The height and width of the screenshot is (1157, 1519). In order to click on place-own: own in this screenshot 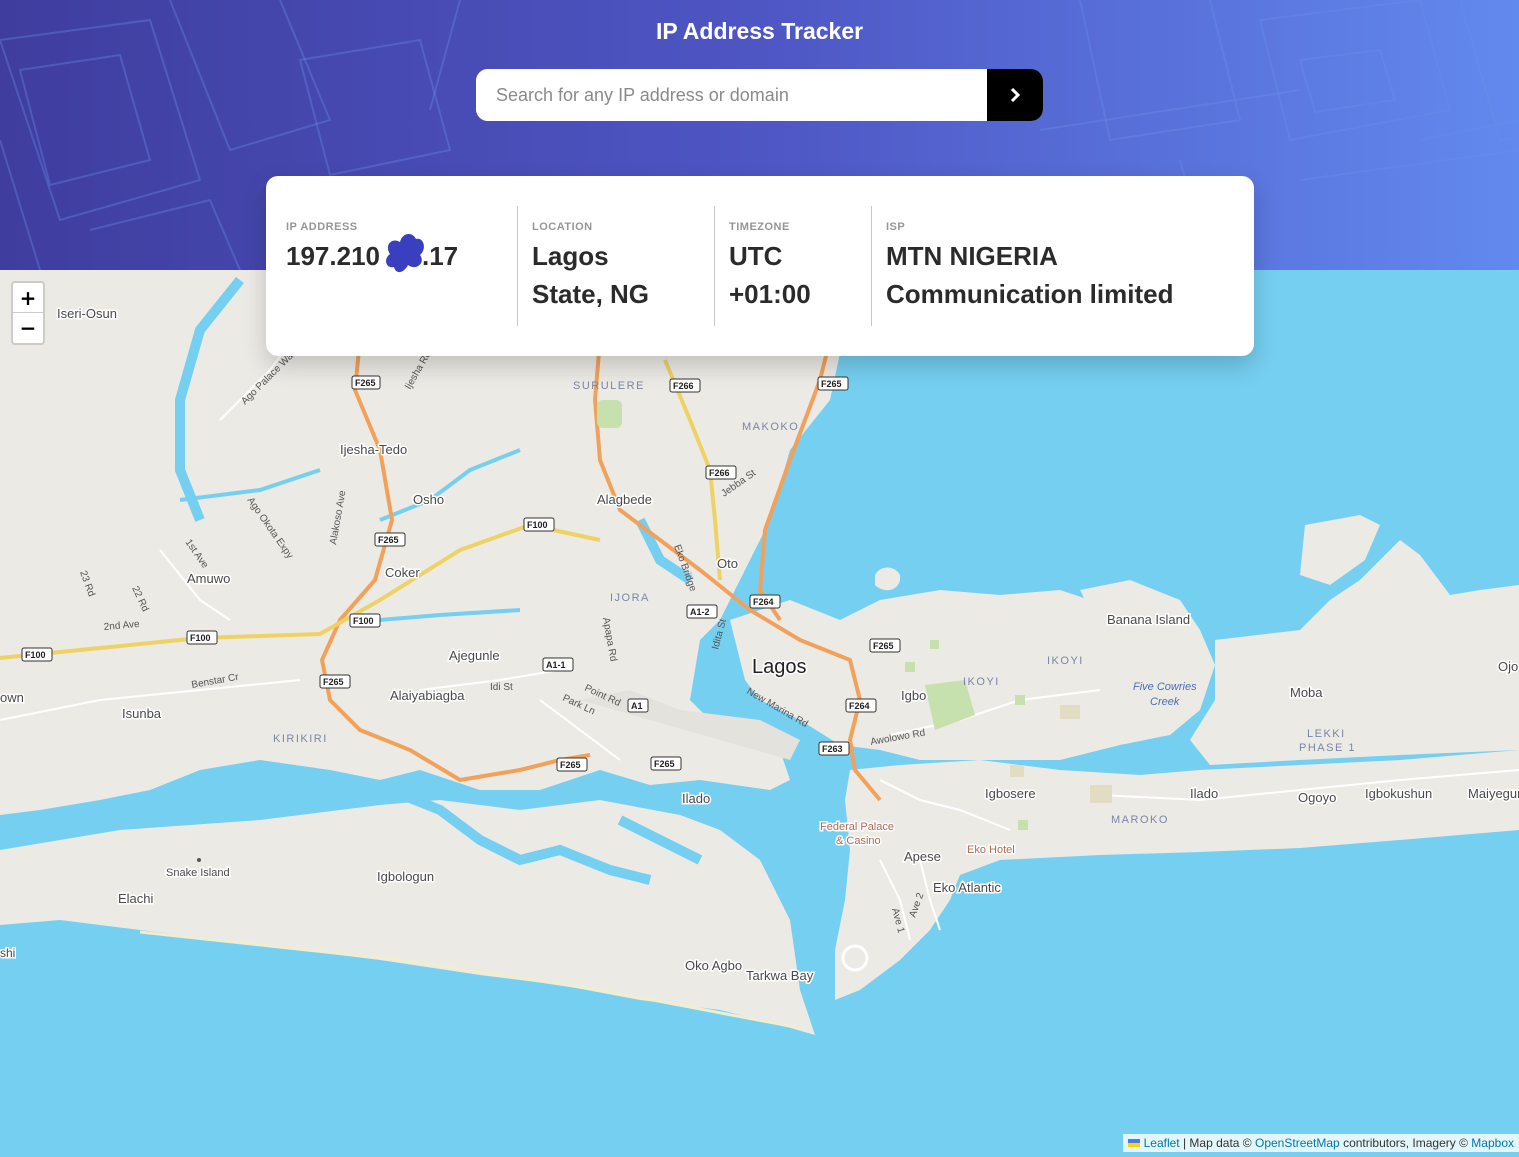, I will do `click(12, 697)`.